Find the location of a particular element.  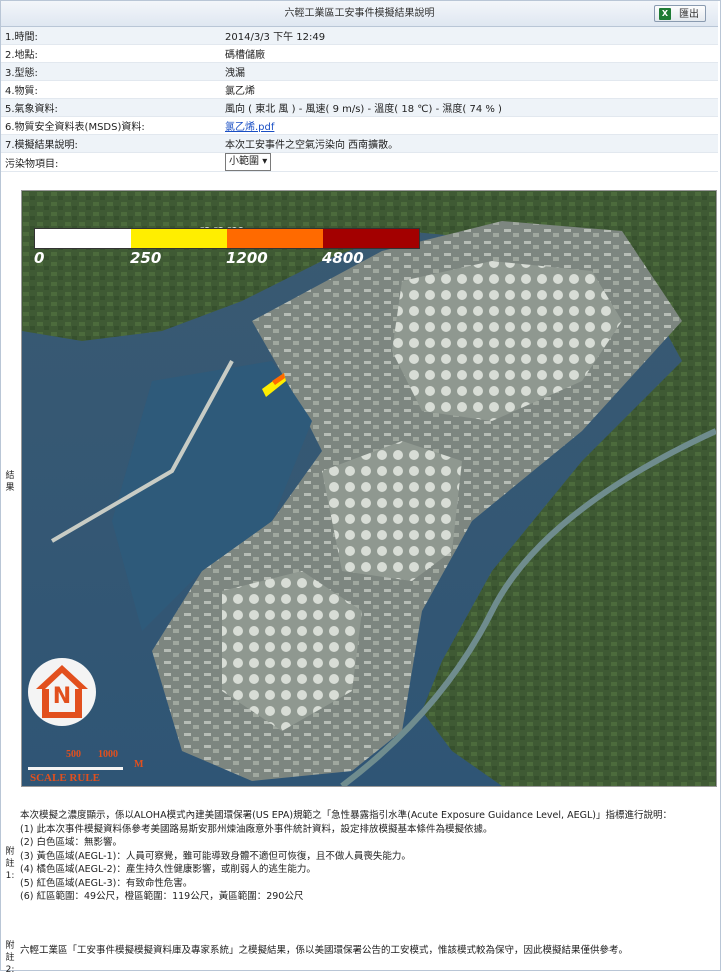

result-side-label: 結果 is located at coordinates (10, 482).